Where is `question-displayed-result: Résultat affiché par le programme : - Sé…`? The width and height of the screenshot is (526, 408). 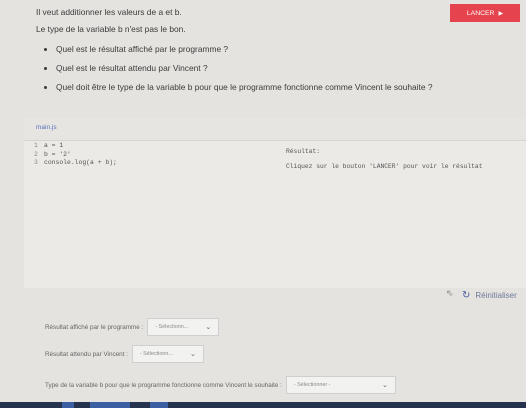 question-displayed-result: Résultat affiché par le programme : - Sé… is located at coordinates (132, 327).